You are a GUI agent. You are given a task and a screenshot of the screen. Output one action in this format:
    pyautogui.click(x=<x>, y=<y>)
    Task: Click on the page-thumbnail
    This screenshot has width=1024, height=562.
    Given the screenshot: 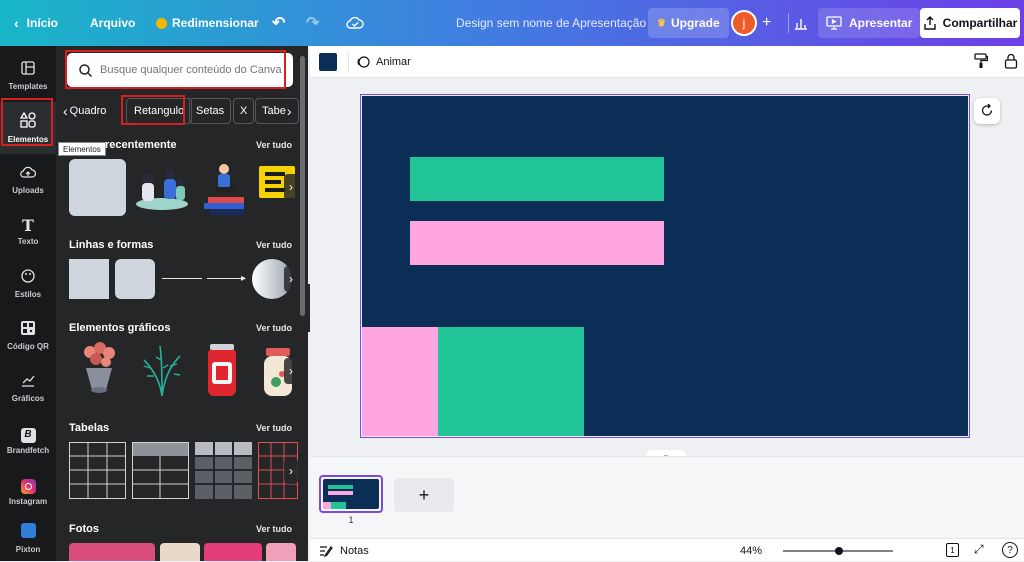 What is the action you would take?
    pyautogui.click(x=351, y=494)
    